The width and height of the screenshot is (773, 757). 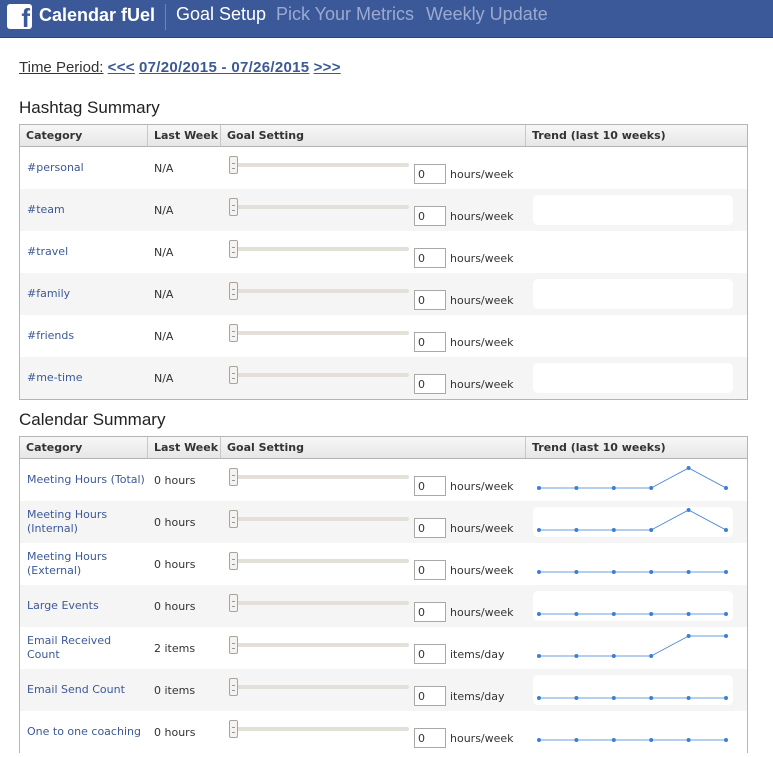 What do you see at coordinates (87, 210) in the screenshot?
I see `category-link-team: #team` at bounding box center [87, 210].